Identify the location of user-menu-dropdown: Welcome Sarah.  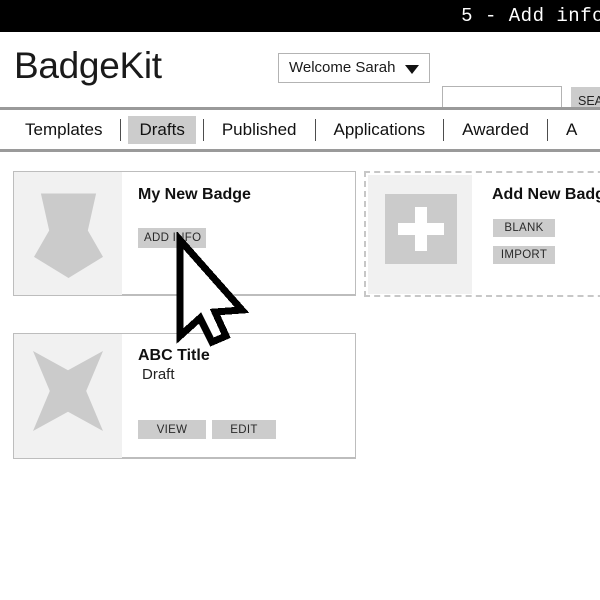
(354, 68).